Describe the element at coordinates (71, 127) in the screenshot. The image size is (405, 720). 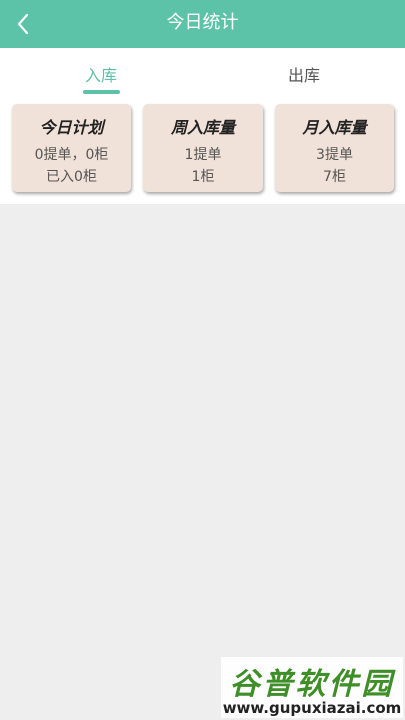
I see `card-title: 今日计划` at that location.